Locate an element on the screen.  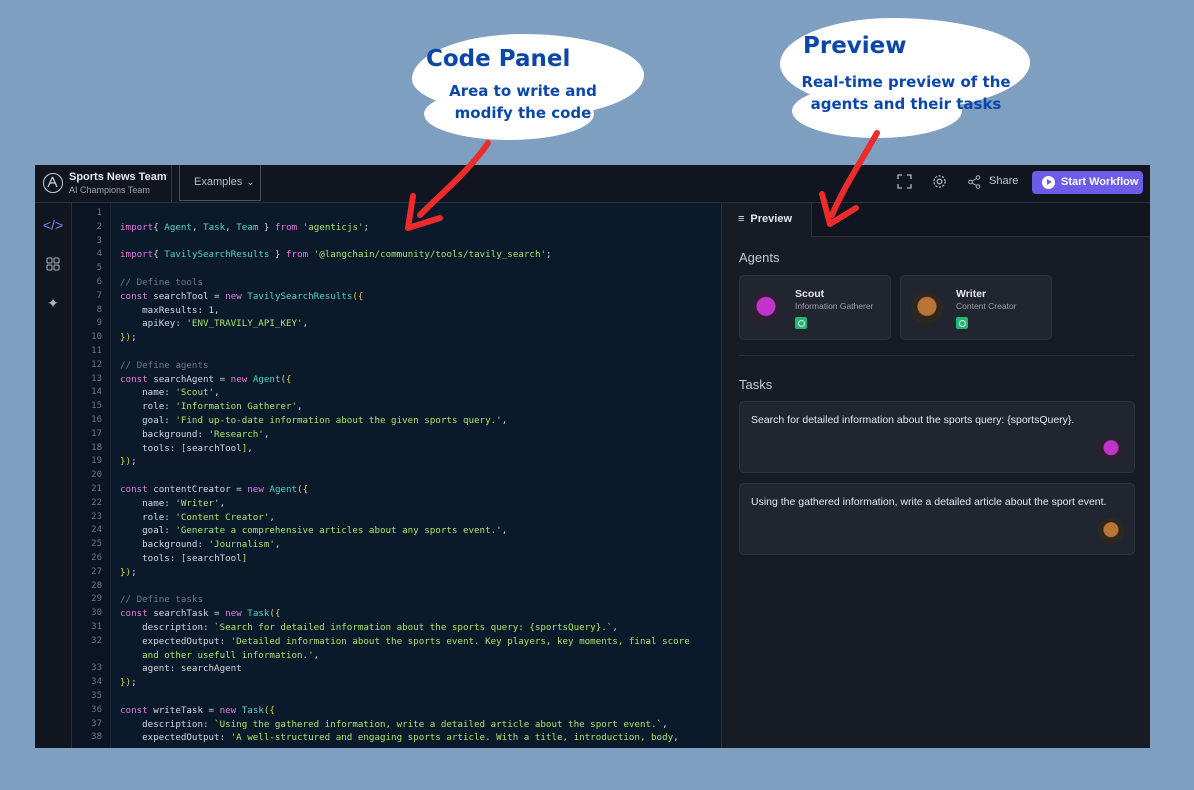
code-token: Task is located at coordinates (258, 614).